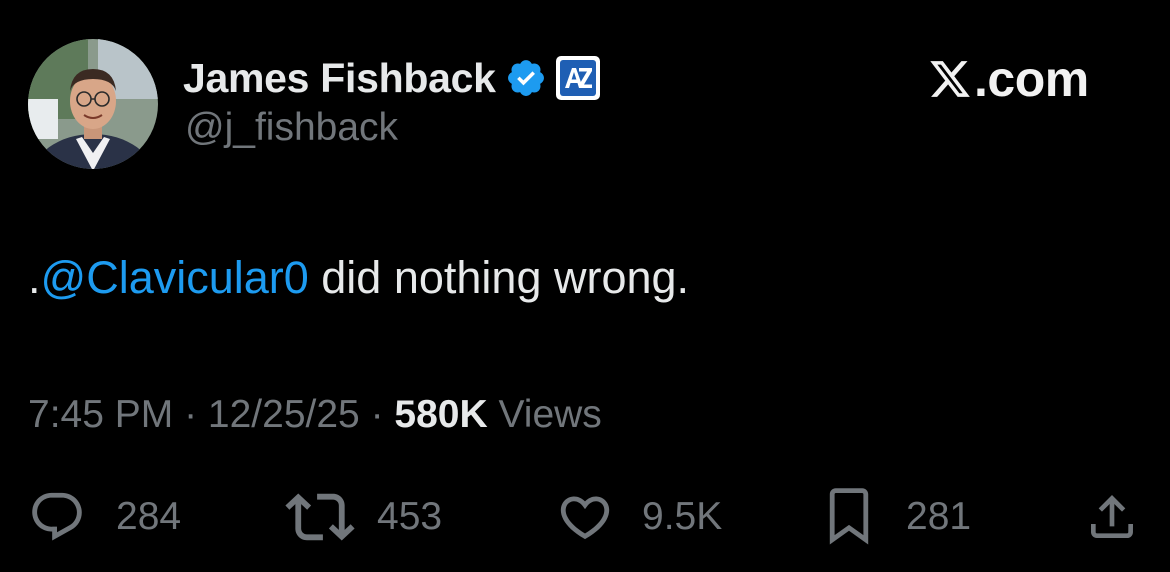 The height and width of the screenshot is (572, 1170). I want to click on repost-button: 453, so click(363, 517).